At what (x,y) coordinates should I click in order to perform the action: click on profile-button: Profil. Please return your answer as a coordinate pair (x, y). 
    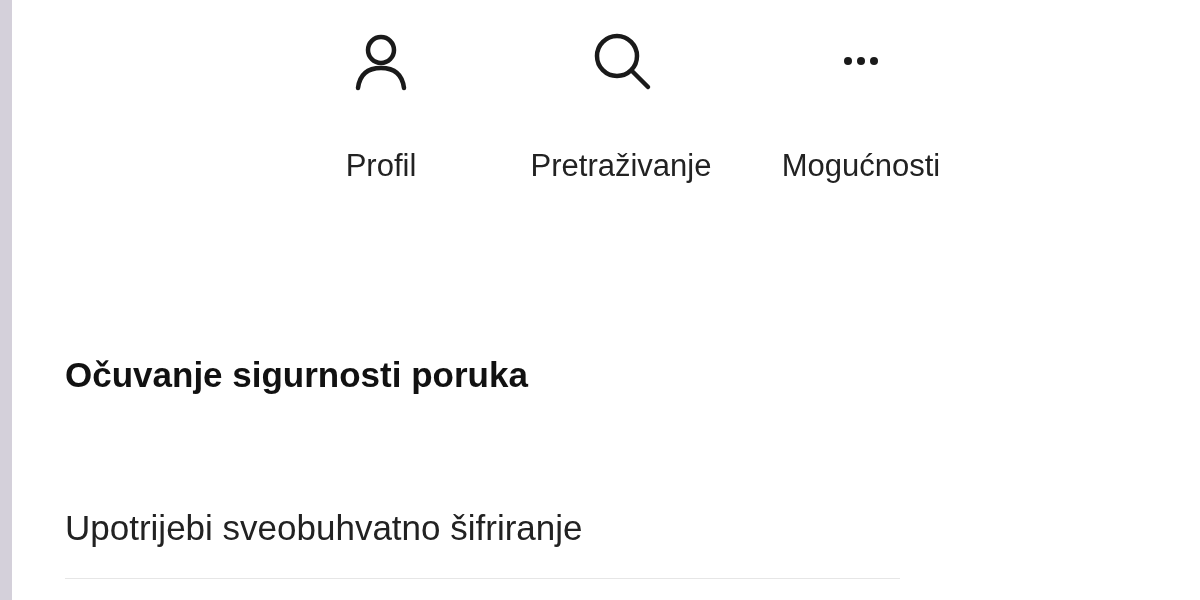
    Looking at the image, I should click on (381, 104).